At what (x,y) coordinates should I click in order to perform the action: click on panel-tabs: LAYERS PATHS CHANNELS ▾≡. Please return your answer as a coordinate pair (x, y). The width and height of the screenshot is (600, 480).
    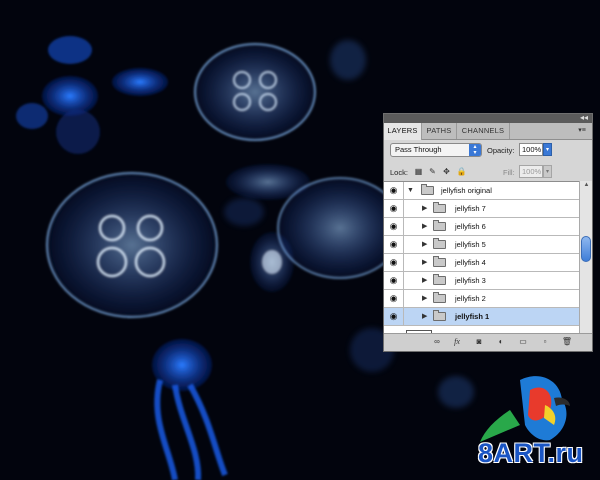
    Looking at the image, I should click on (488, 131).